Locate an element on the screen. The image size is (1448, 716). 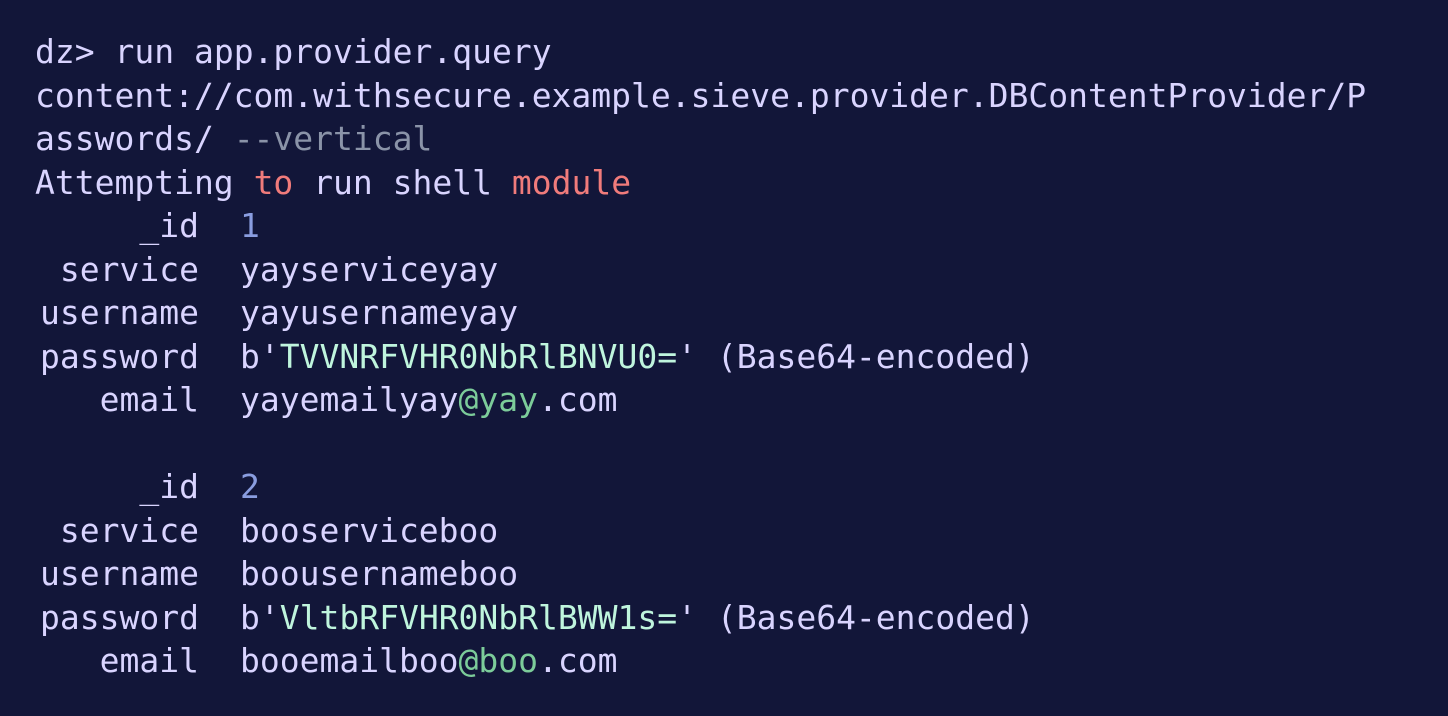
record-1-email-row: email yayemailyay@yay.com is located at coordinates (326, 400).